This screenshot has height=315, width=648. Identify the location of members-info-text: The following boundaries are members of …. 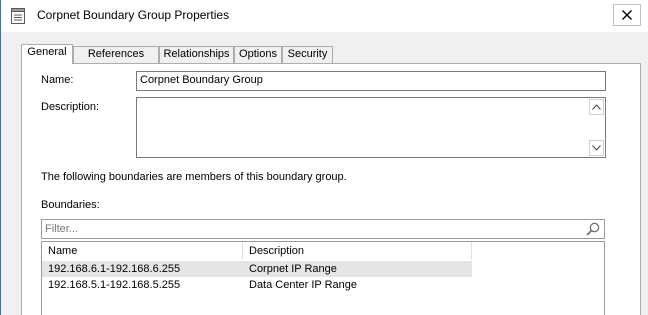
(194, 177).